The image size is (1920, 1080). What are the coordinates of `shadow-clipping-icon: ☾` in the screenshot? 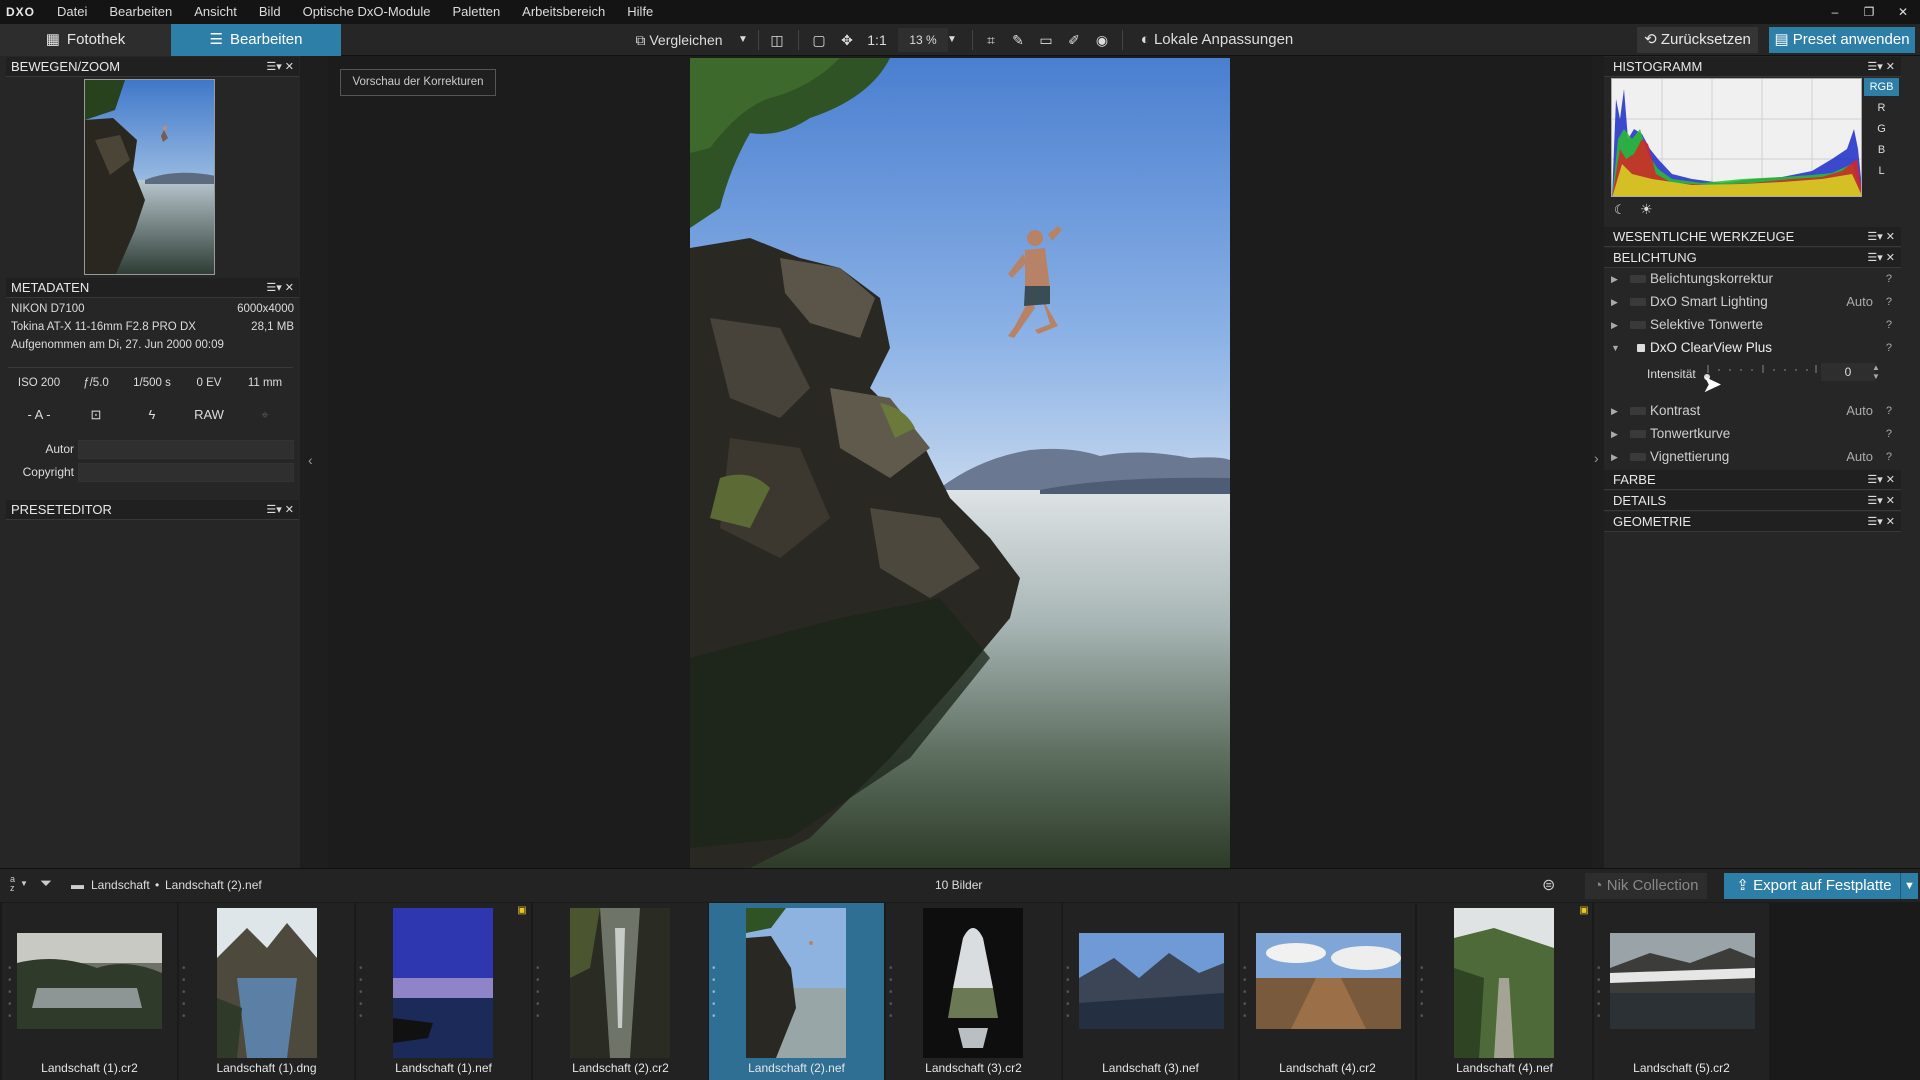 It's located at (1620, 210).